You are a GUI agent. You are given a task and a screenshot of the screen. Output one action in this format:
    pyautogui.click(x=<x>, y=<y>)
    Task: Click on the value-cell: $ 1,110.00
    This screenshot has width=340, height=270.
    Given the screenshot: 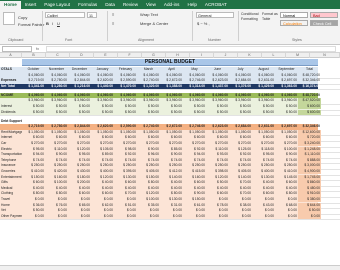 What is the action you would take?
    pyautogui.click(x=309, y=155)
    